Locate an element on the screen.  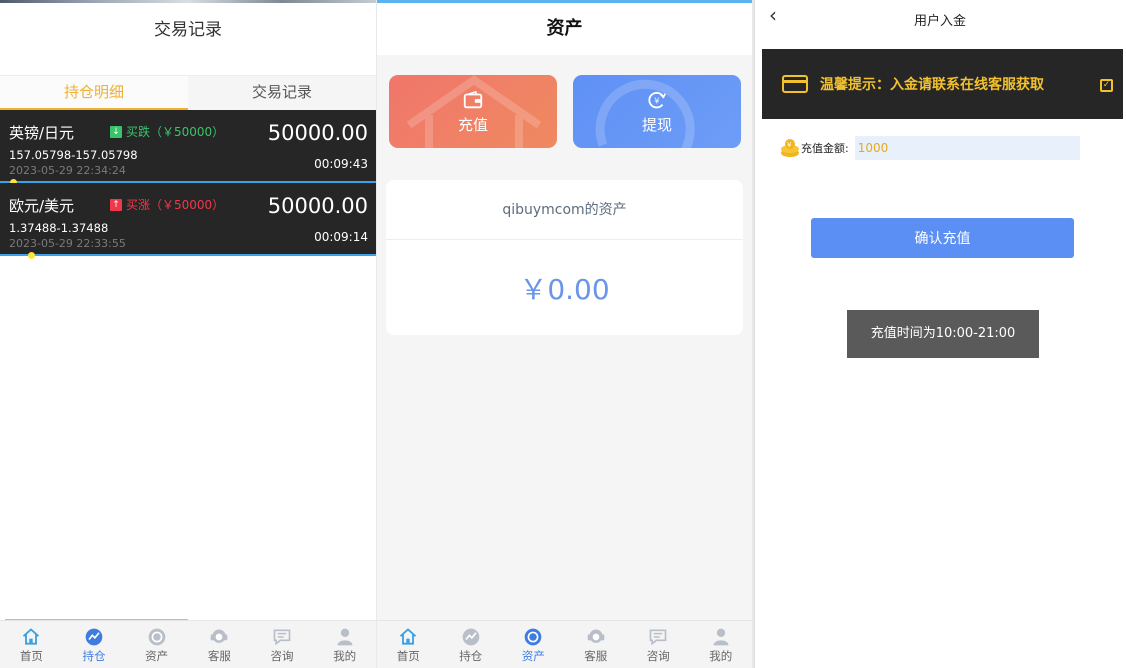
progress-dot is located at coordinates (32, 255).